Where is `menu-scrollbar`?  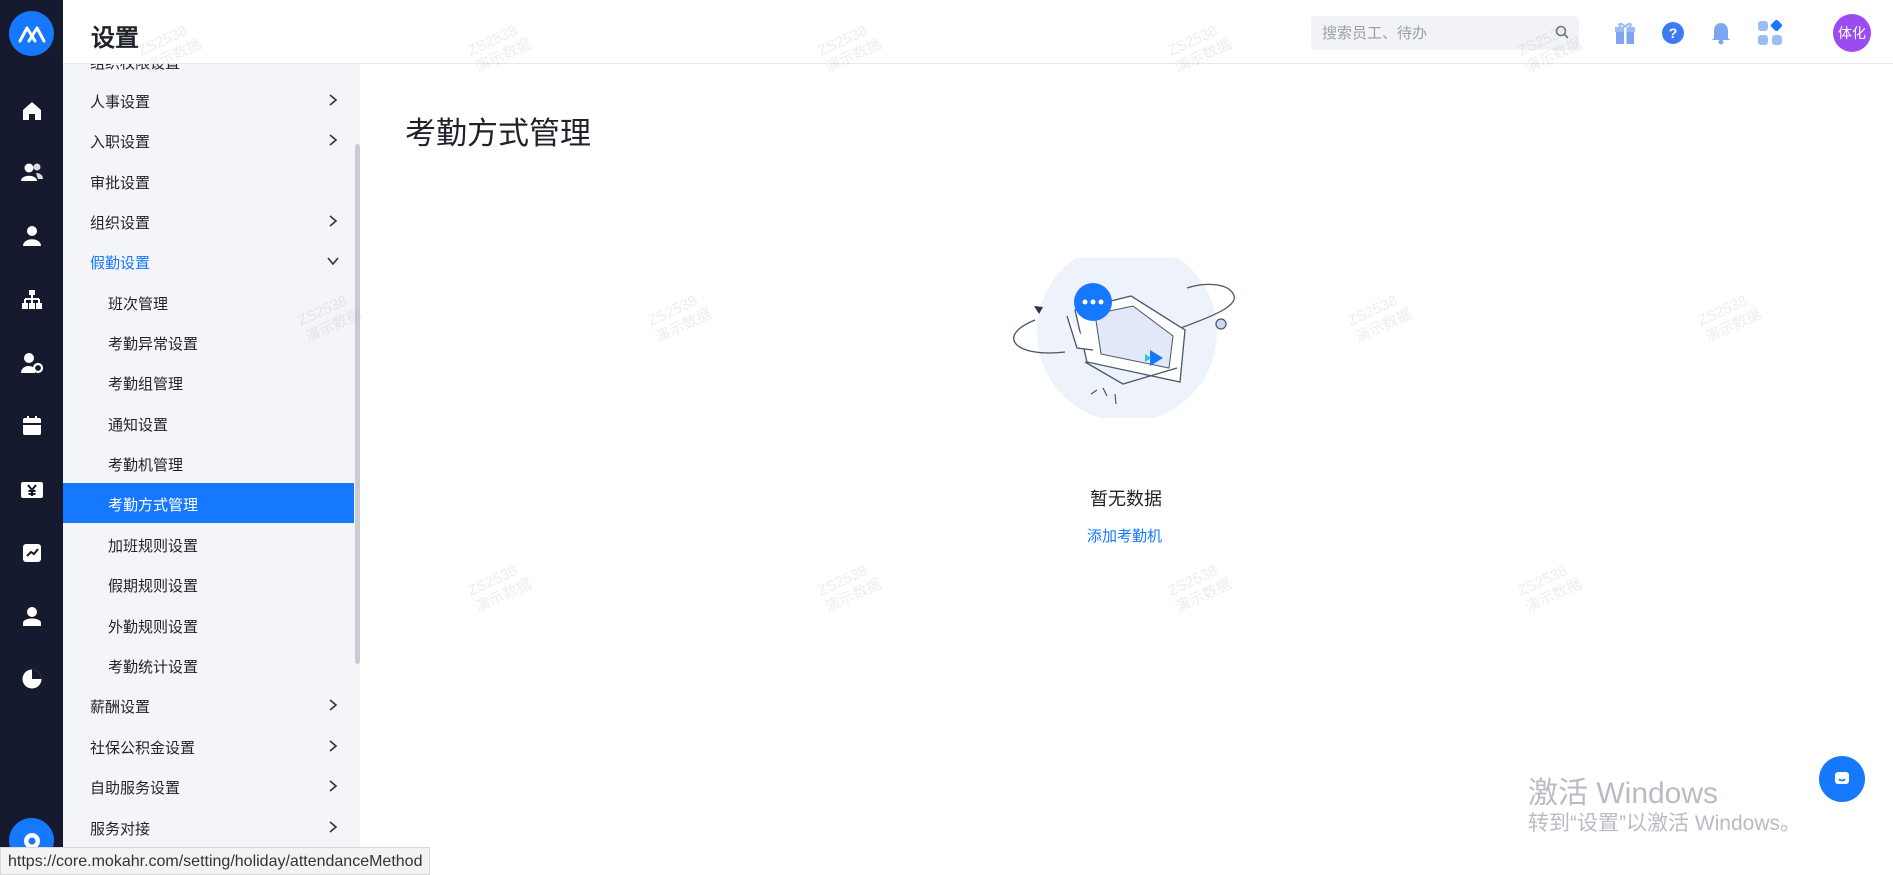
menu-scrollbar is located at coordinates (357, 404).